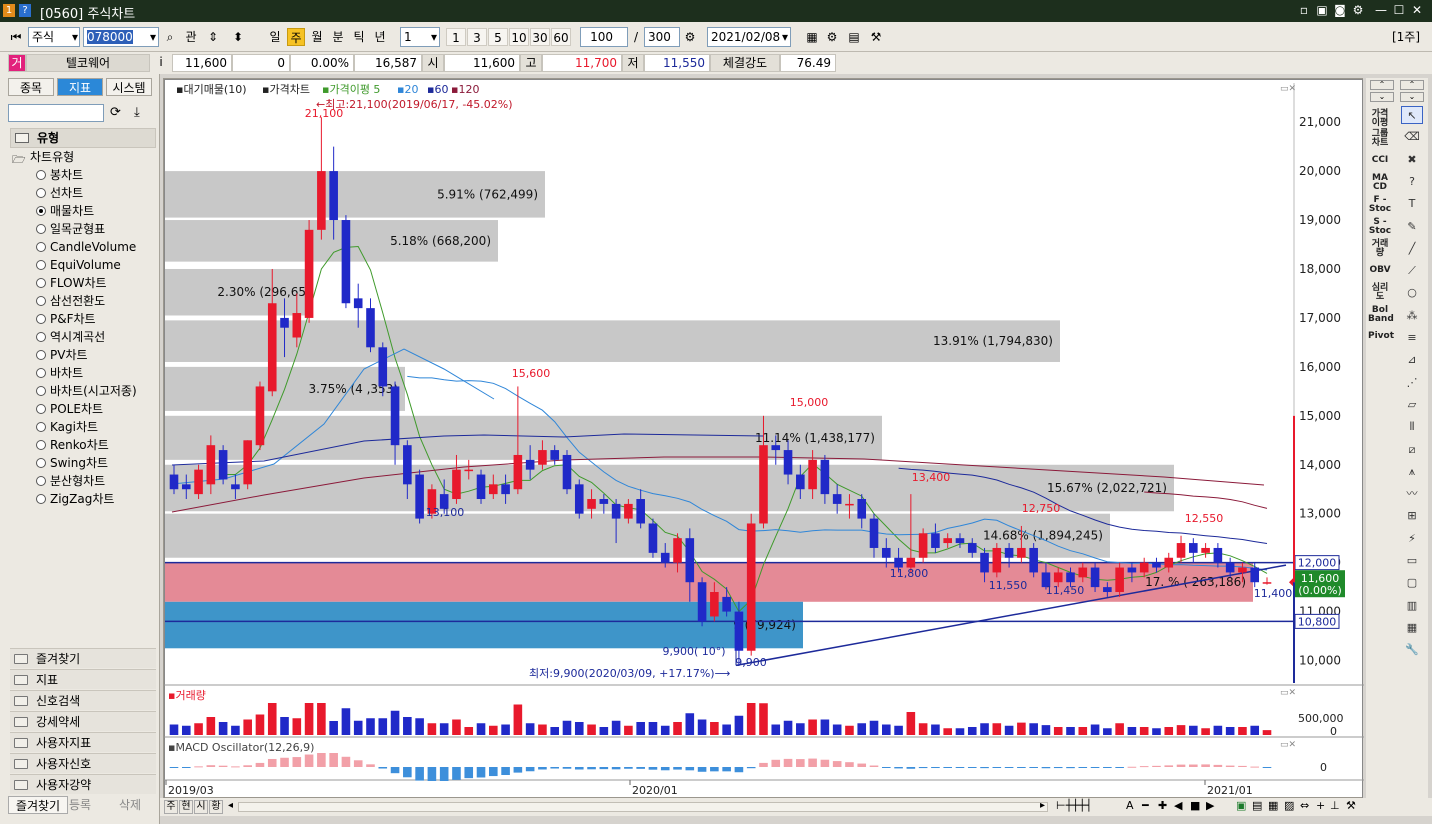 This screenshot has width=1432, height=824. I want to click on present-toggle: 현, so click(186, 807).